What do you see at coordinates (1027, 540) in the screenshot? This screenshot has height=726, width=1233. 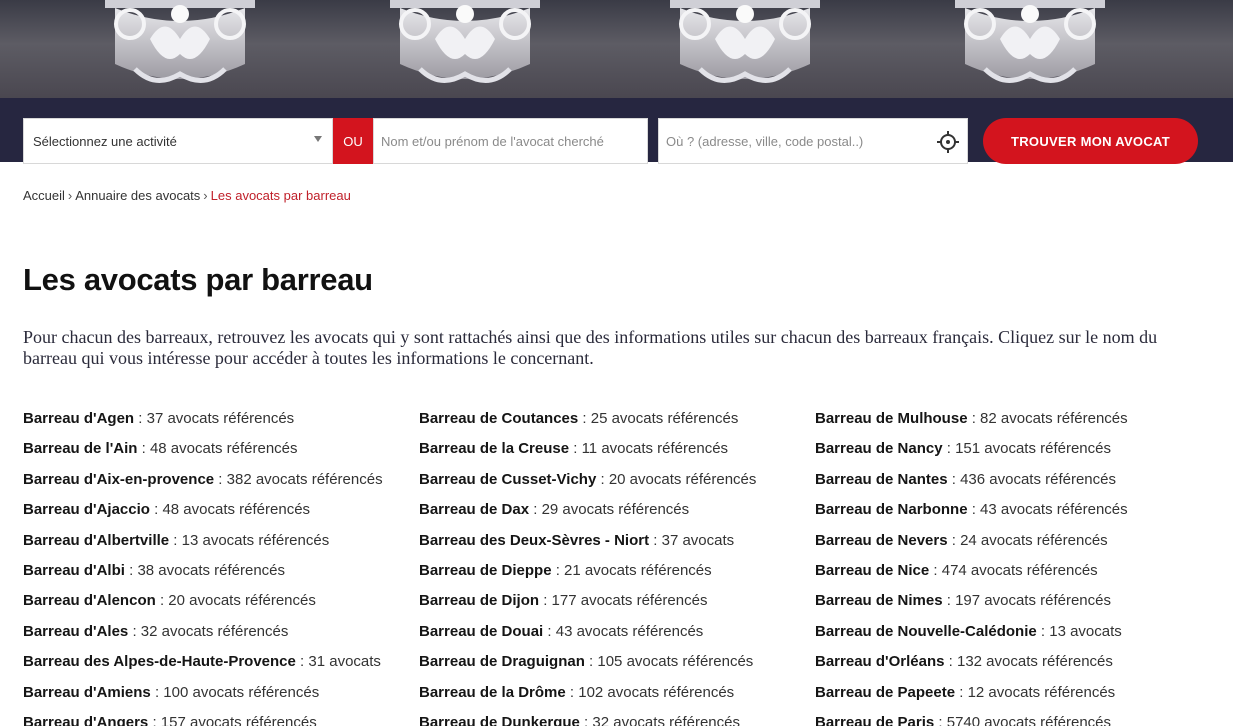 I see `lawyer-count: : 24 avocats référencés` at bounding box center [1027, 540].